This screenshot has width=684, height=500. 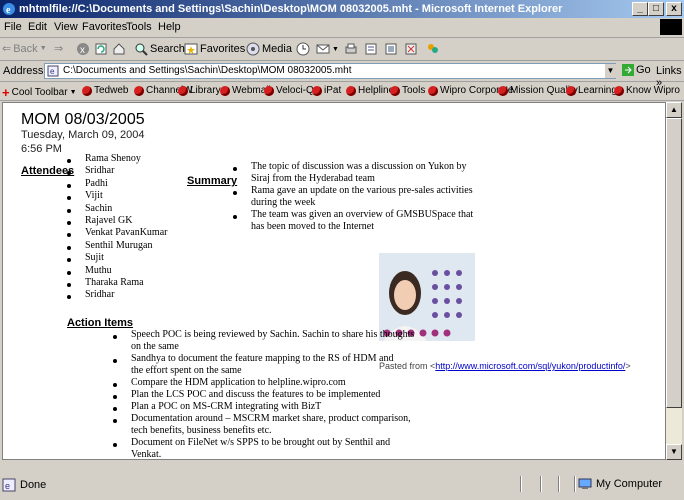 I want to click on attendees-header: Attendees, so click(x=48, y=171).